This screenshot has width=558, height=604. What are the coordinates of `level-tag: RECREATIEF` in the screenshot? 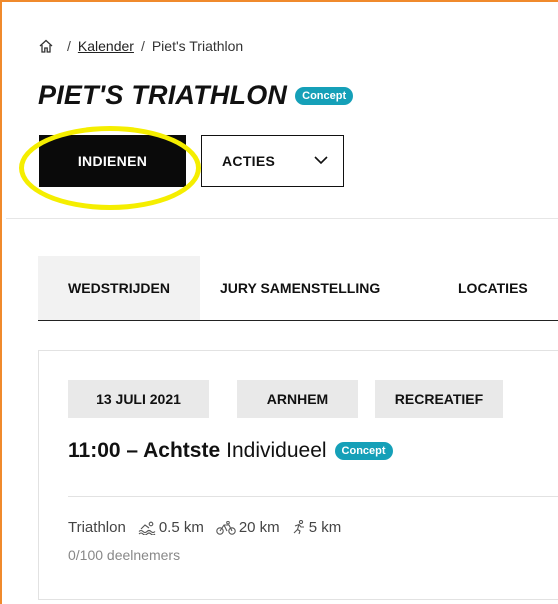 It's located at (439, 399).